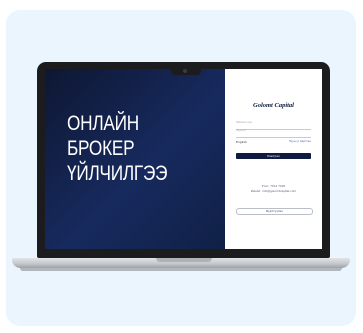  What do you see at coordinates (273, 156) in the screenshot?
I see `login-button: Нэвтрэх` at bounding box center [273, 156].